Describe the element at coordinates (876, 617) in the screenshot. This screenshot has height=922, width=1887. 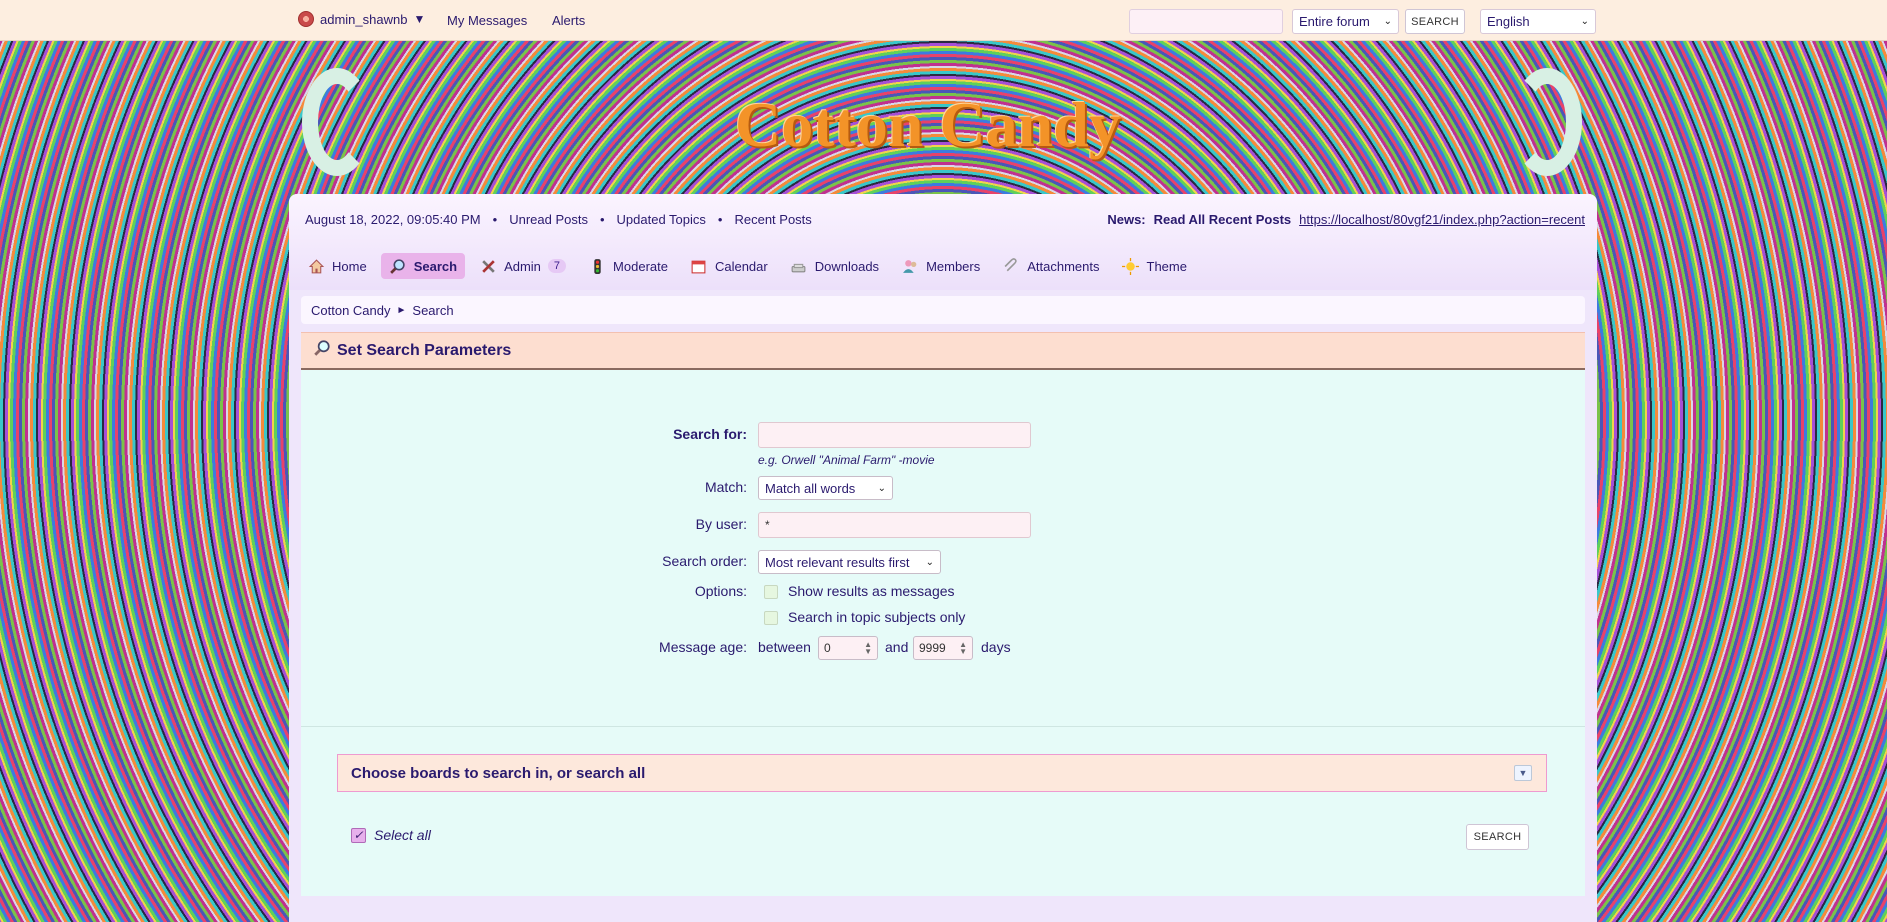
I see `subjects-only-label: Search in topic subjects only` at that location.